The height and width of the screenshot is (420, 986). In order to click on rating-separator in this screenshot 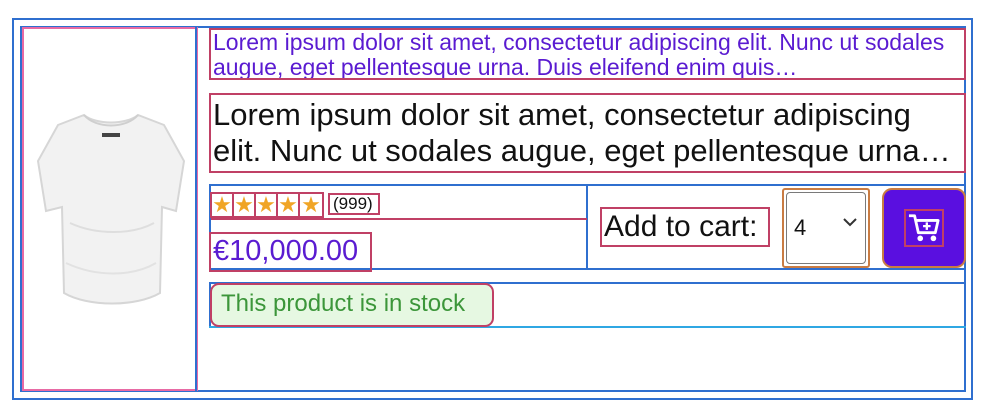, I will do `click(399, 219)`.